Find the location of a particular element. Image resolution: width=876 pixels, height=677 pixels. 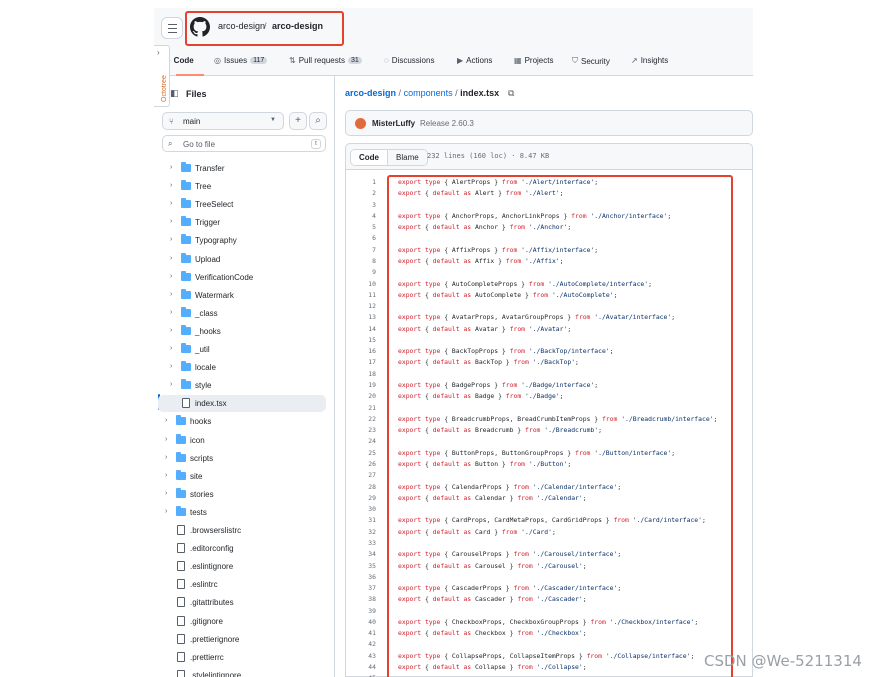

tree-folder-item: › hooks is located at coordinates (243, 421).